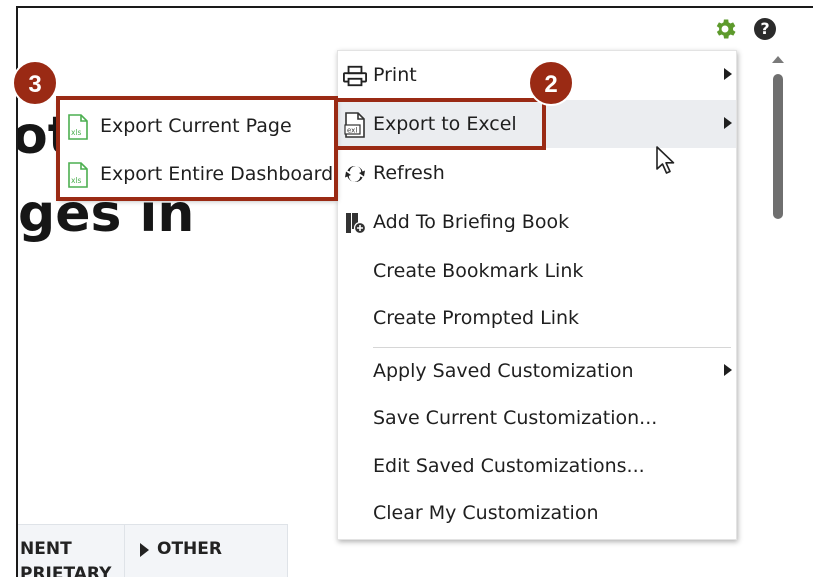  I want to click on menu-item-apply-saved-customization: Apply Saved Customization, so click(537, 371).